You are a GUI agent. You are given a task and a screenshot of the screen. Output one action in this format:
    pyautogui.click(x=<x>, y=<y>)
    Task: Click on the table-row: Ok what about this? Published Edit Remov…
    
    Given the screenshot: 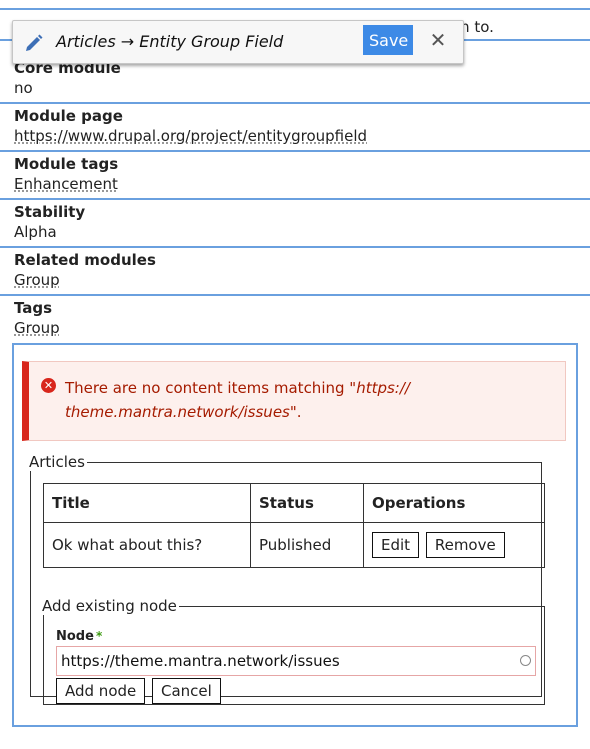 What is the action you would take?
    pyautogui.click(x=294, y=545)
    